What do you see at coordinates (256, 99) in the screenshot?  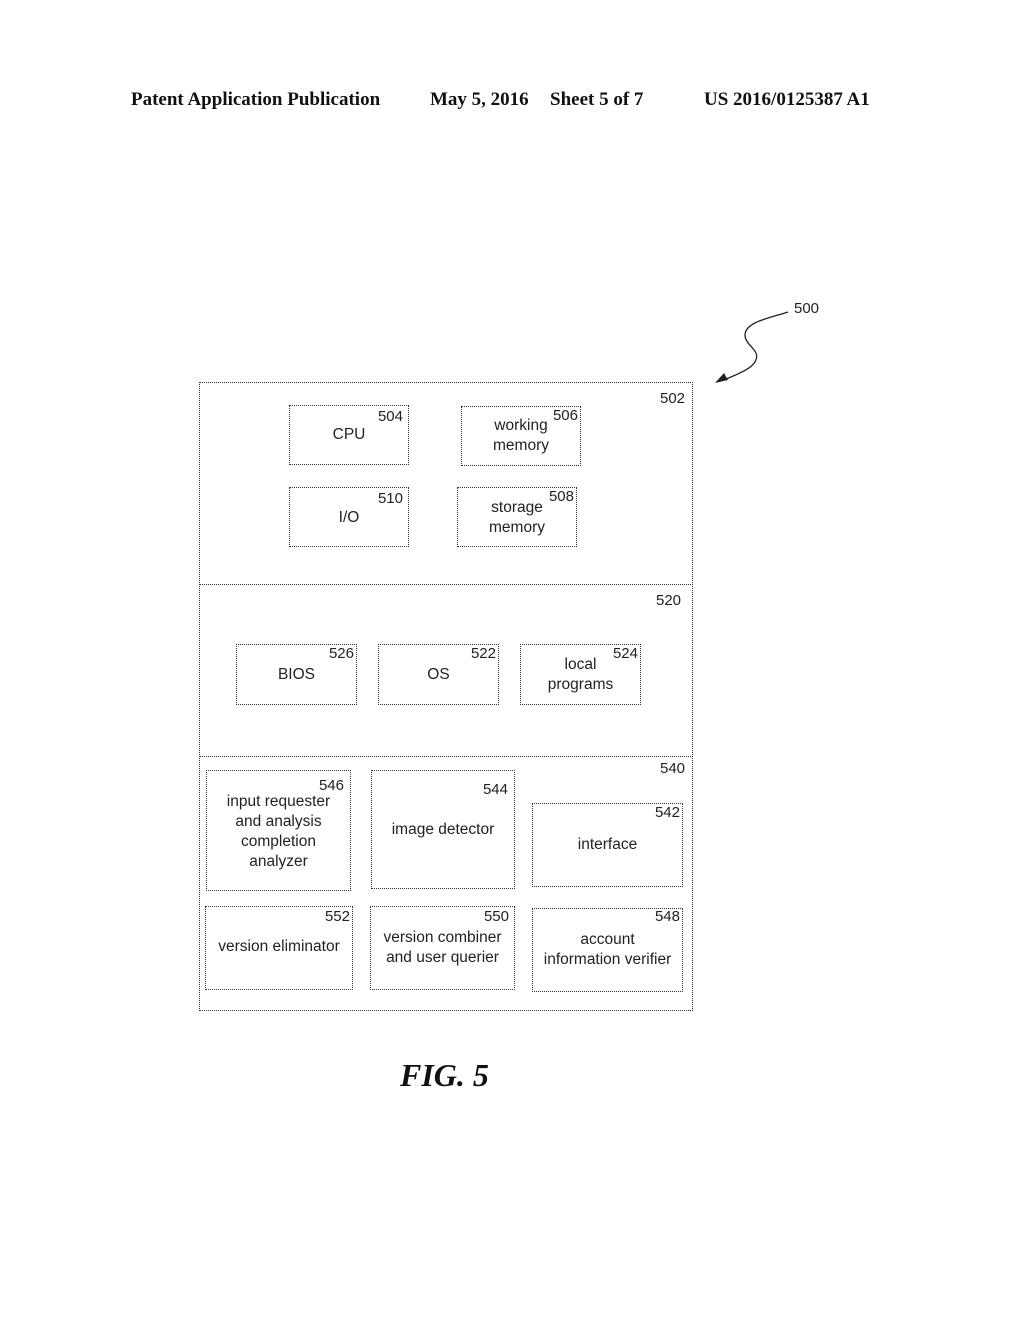 I see `publication-title: Patent Application Publication` at bounding box center [256, 99].